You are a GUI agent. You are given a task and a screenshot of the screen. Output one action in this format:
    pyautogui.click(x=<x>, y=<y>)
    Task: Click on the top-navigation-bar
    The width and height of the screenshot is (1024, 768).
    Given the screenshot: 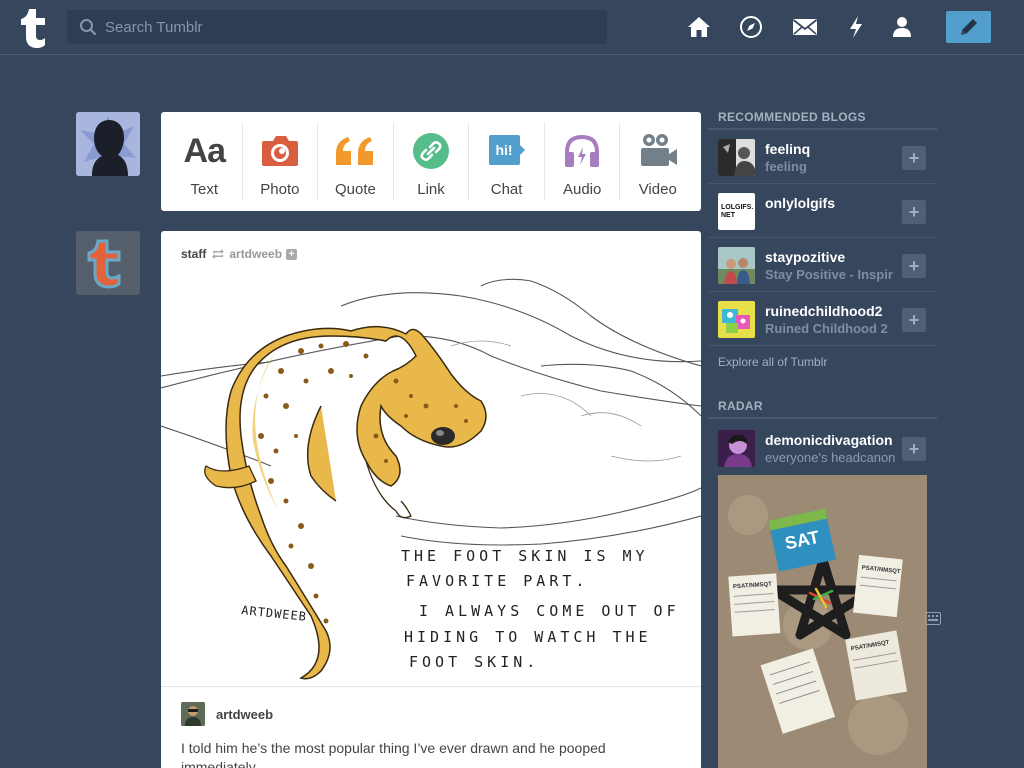 What is the action you would take?
    pyautogui.click(x=512, y=27)
    